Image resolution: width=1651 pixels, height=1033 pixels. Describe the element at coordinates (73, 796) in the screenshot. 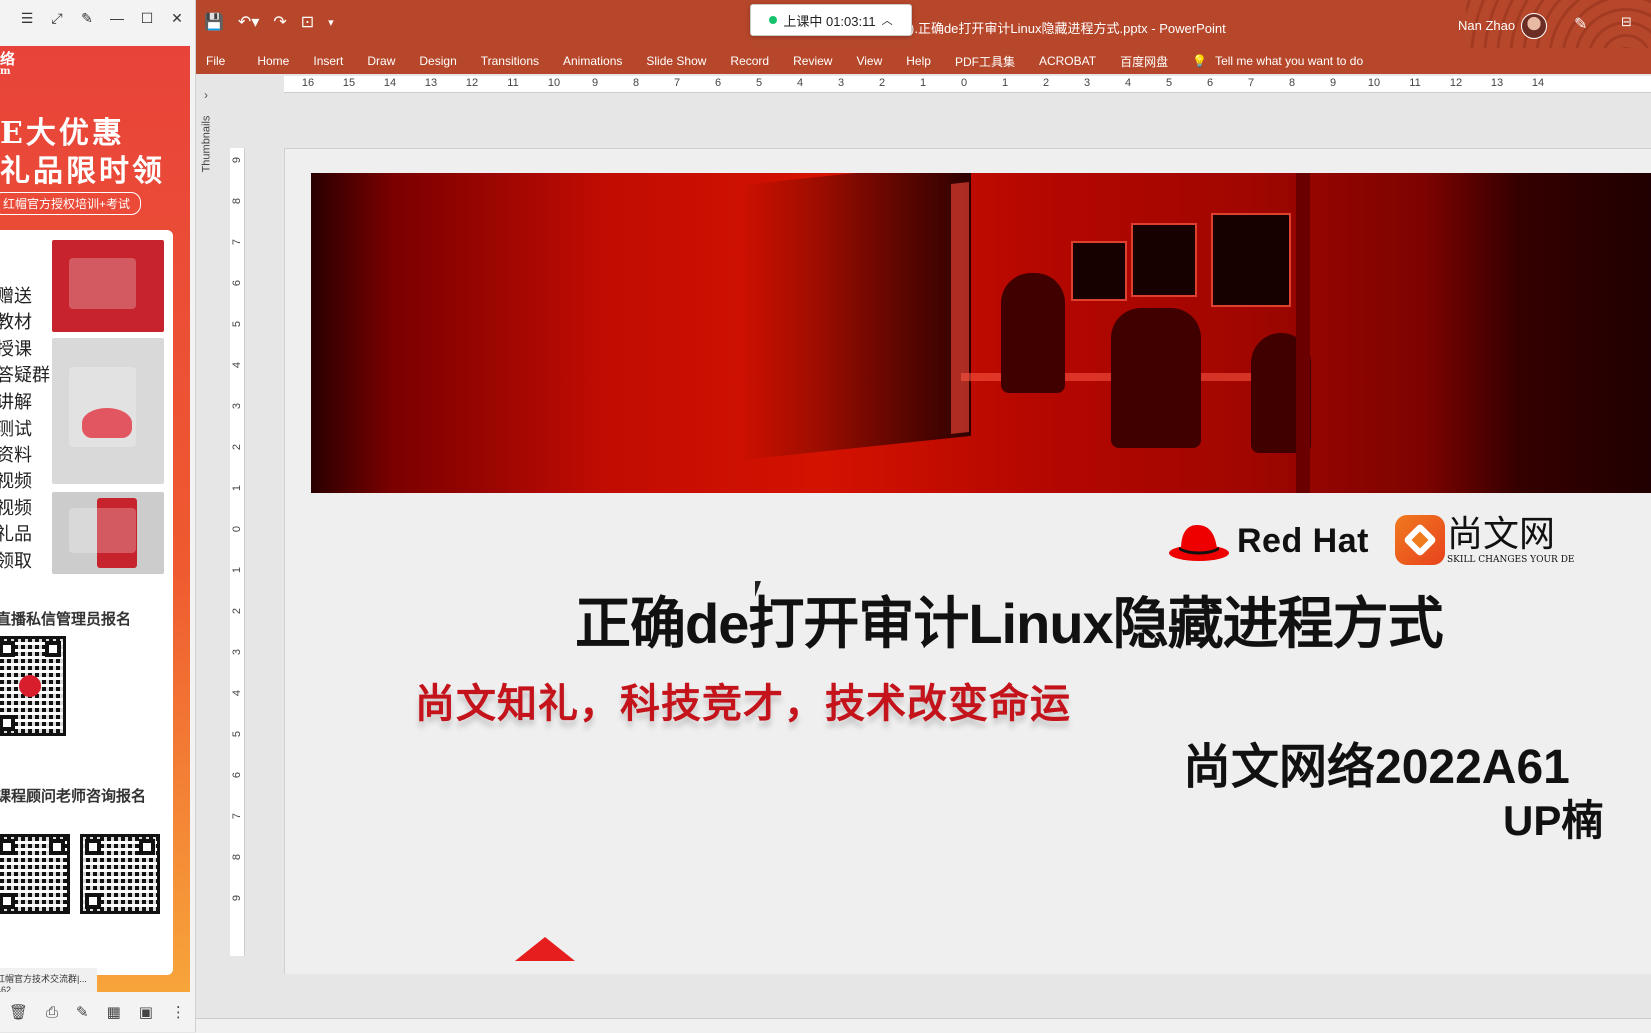

I see `poster-section-title: 课程顾问老师咨询报名` at that location.